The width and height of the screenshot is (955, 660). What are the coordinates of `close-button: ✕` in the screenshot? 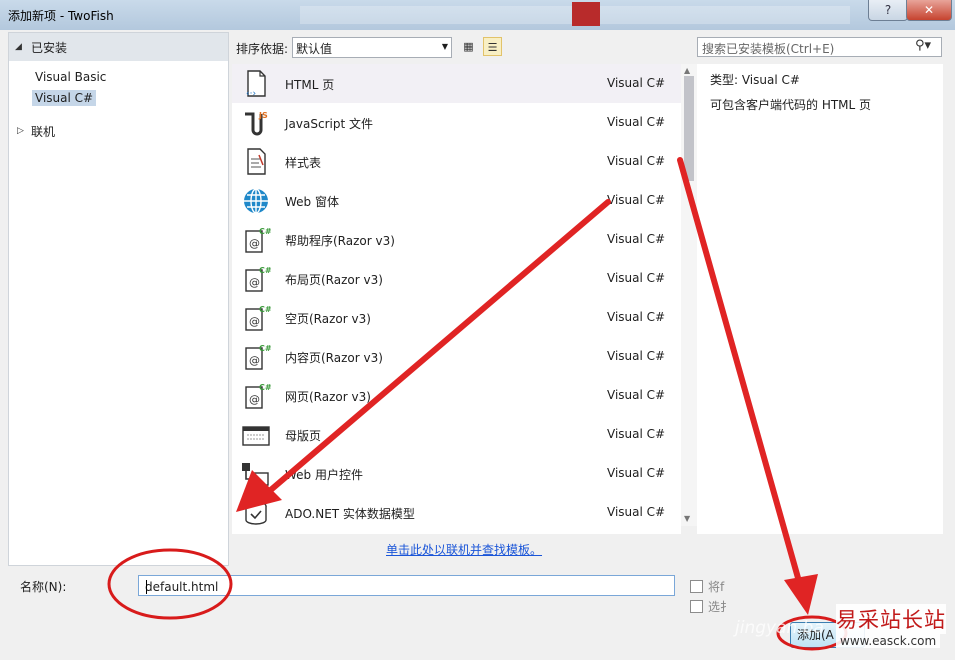 It's located at (929, 10).